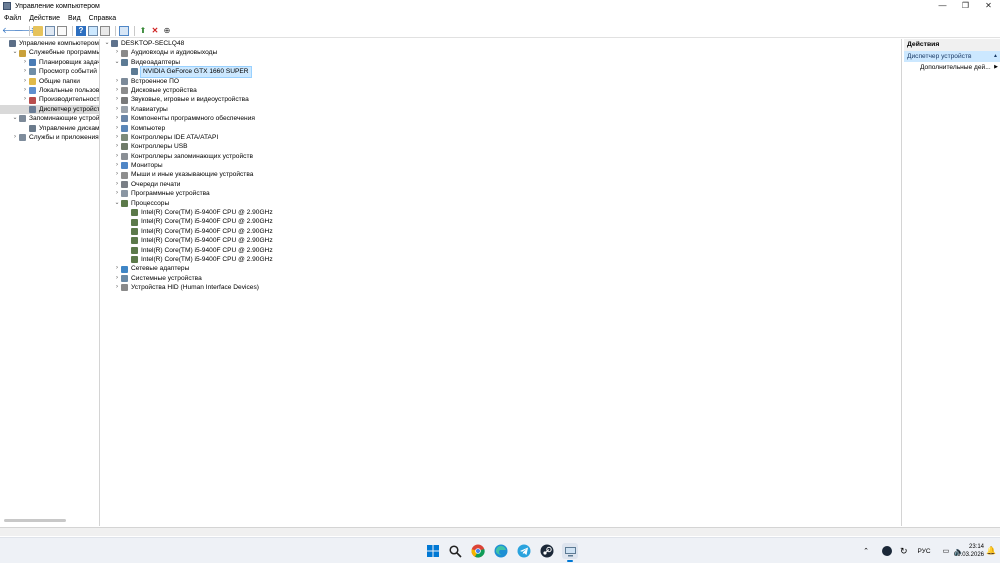 This screenshot has width=1000, height=564. Describe the element at coordinates (501, 128) in the screenshot. I see `device-tree-node: › Компьютер` at that location.